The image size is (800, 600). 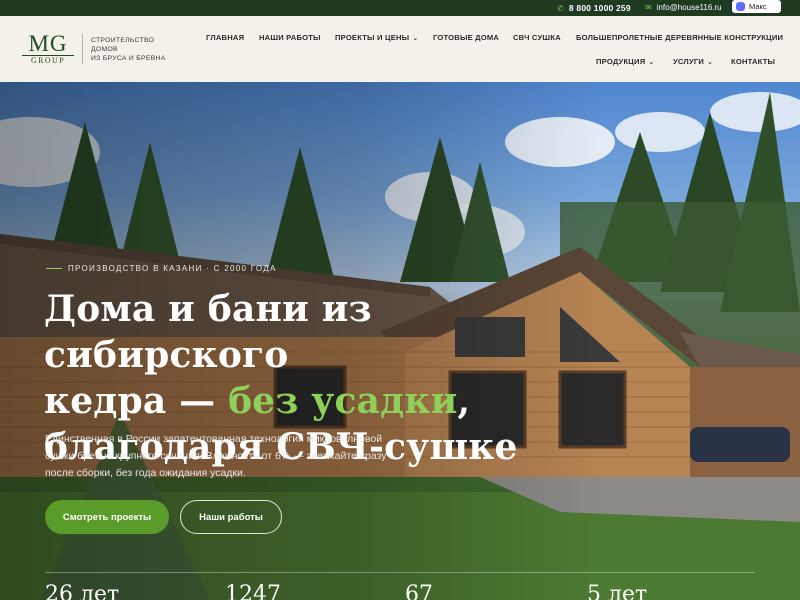 I want to click on nav-products: ПРОДУКЦИЯ ⌄, so click(x=625, y=61).